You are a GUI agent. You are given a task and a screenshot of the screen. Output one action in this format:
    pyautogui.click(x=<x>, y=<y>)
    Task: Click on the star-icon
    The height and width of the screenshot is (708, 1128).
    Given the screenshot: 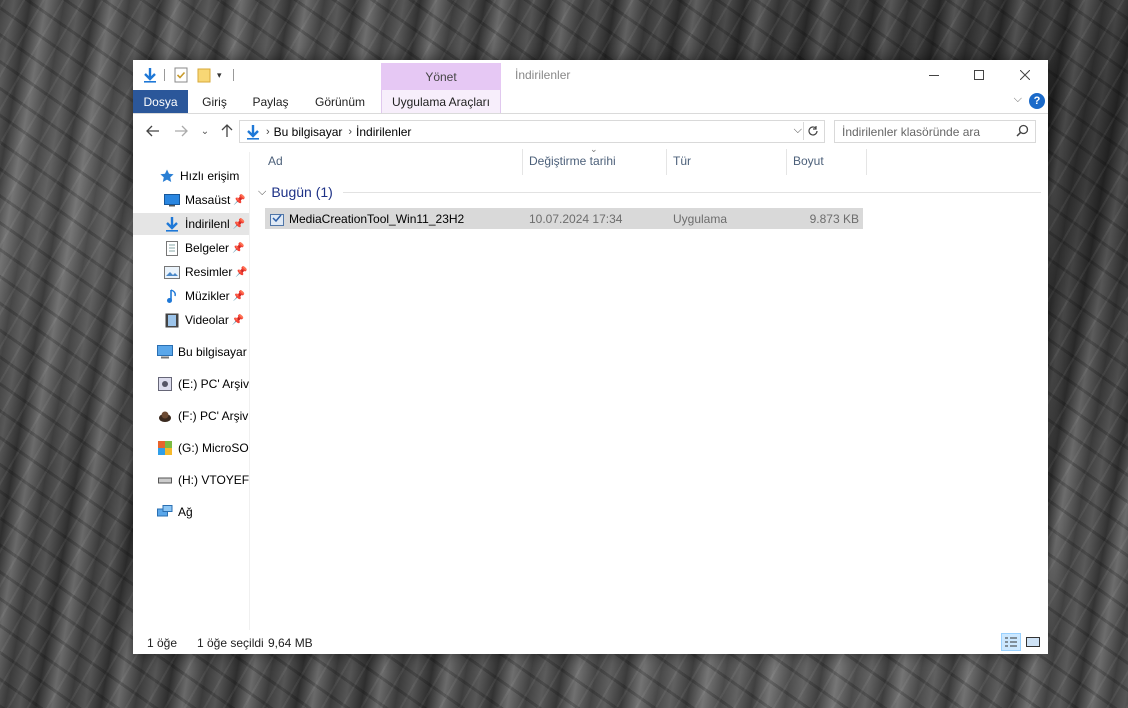 What is the action you would take?
    pyautogui.click(x=167, y=176)
    